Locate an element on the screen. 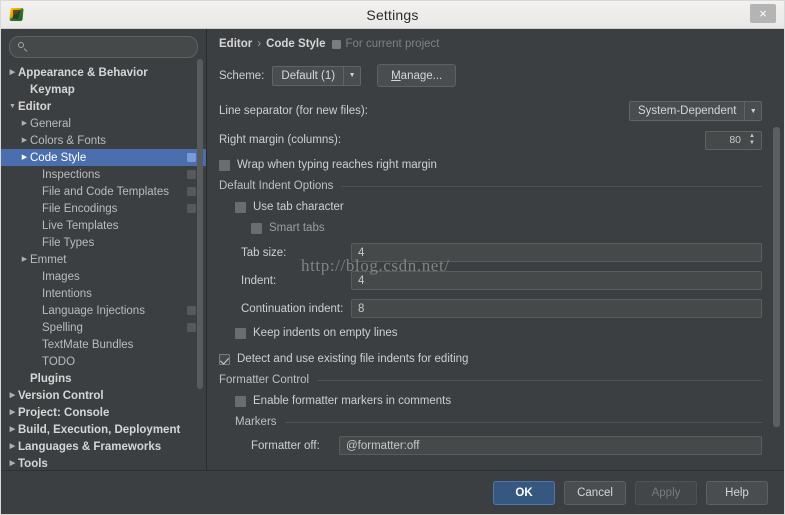 The height and width of the screenshot is (515, 785). sidebar-item-languages-frameworks: ▶ Languages & Frameworks is located at coordinates (103, 446).